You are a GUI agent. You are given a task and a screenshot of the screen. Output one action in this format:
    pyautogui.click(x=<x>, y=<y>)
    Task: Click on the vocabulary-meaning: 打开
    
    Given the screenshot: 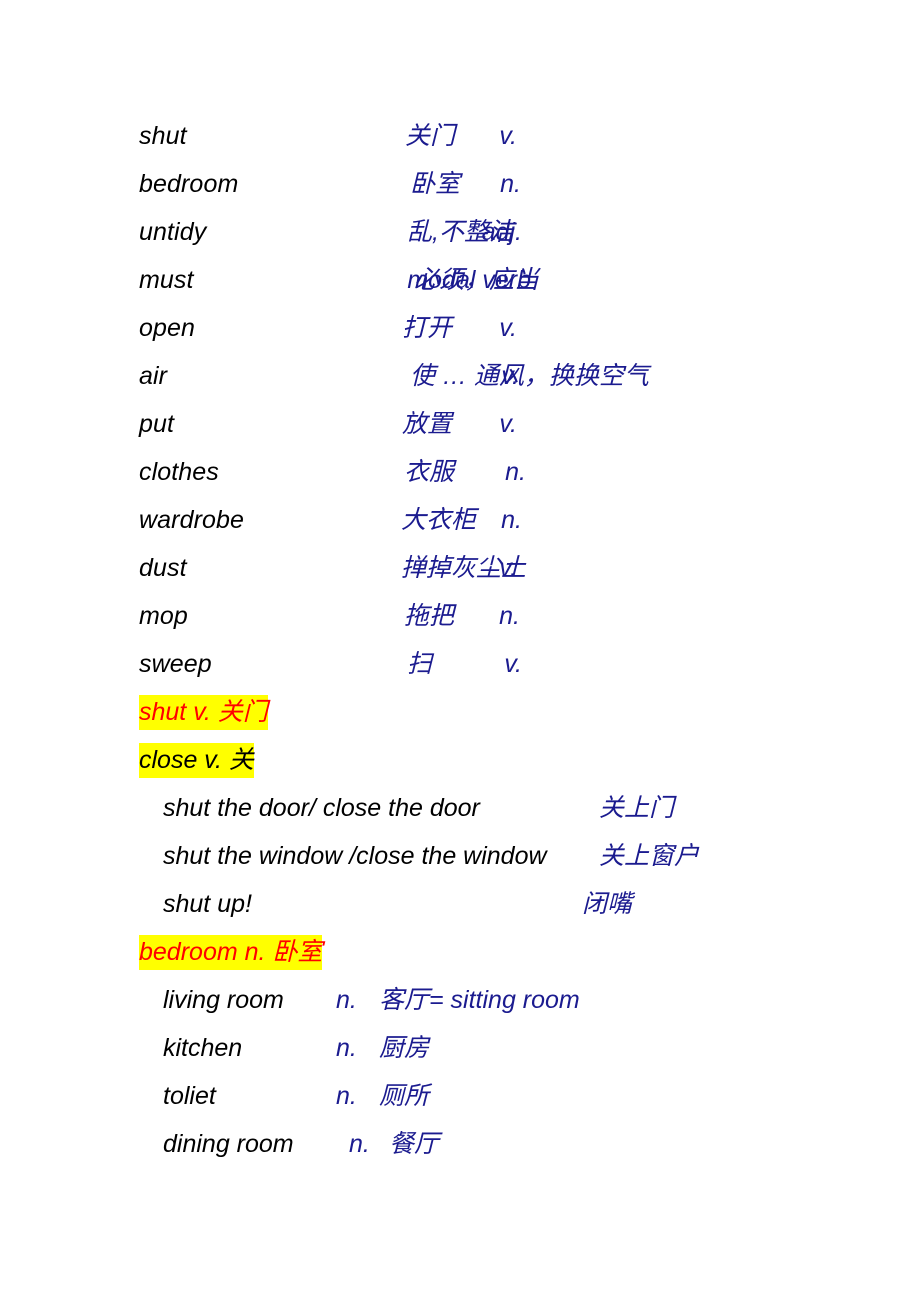 What is the action you would take?
    pyautogui.click(x=427, y=328)
    